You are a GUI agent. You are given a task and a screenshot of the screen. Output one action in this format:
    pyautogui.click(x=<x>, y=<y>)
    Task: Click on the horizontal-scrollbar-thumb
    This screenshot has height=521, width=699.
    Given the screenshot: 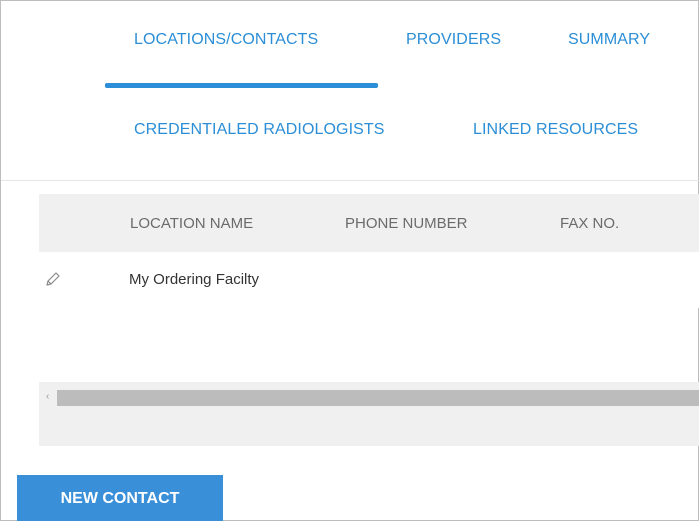 What is the action you would take?
    pyautogui.click(x=378, y=398)
    